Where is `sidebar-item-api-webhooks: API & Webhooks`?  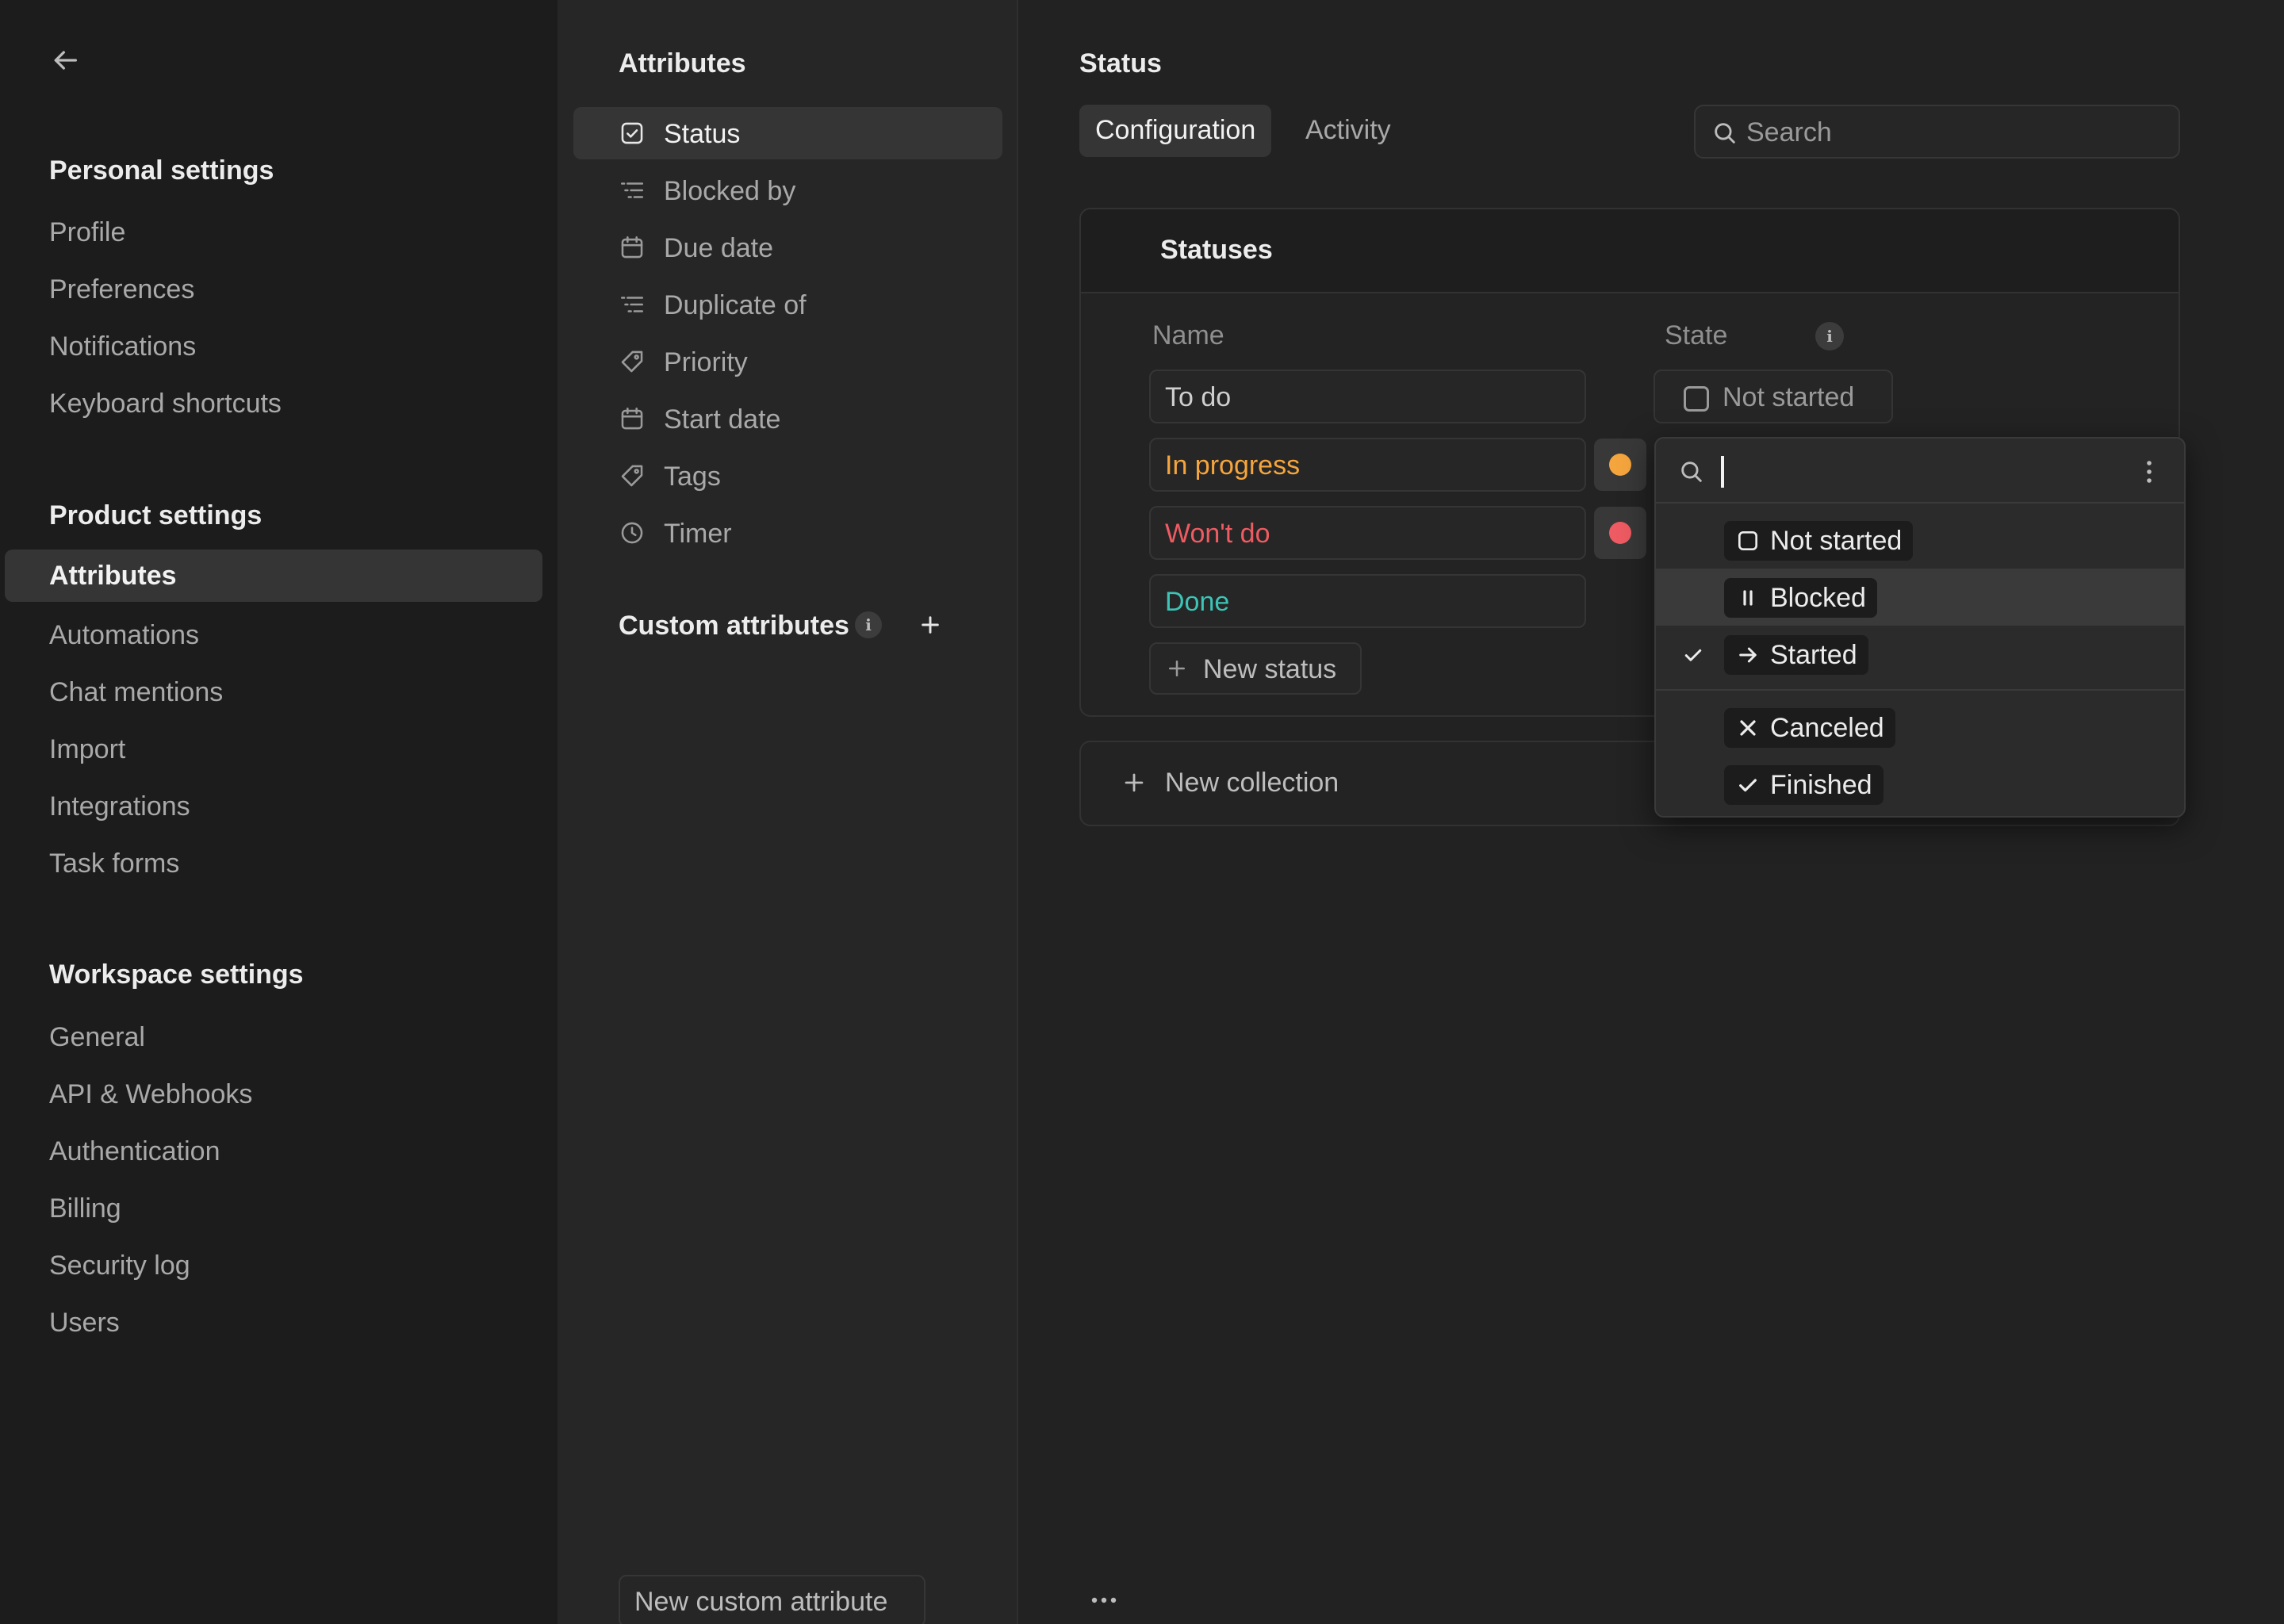 sidebar-item-api-webhooks: API & Webhooks is located at coordinates (150, 1094).